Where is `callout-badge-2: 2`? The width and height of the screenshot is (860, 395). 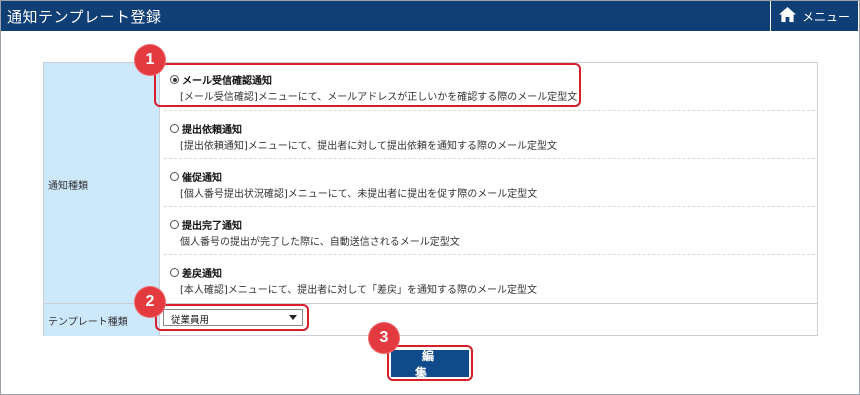
callout-badge-2: 2 is located at coordinates (150, 302).